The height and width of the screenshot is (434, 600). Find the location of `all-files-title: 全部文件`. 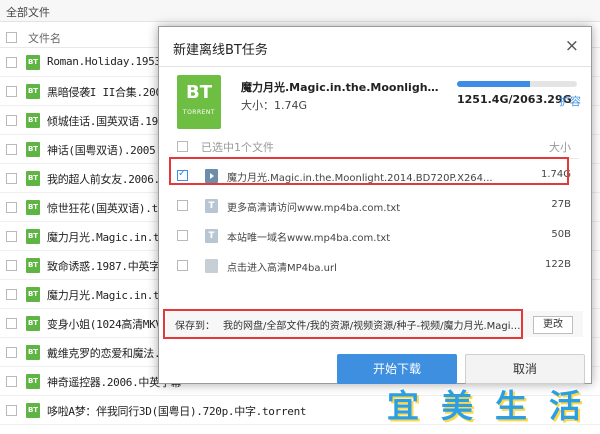

all-files-title: 全部文件 is located at coordinates (28, 12).